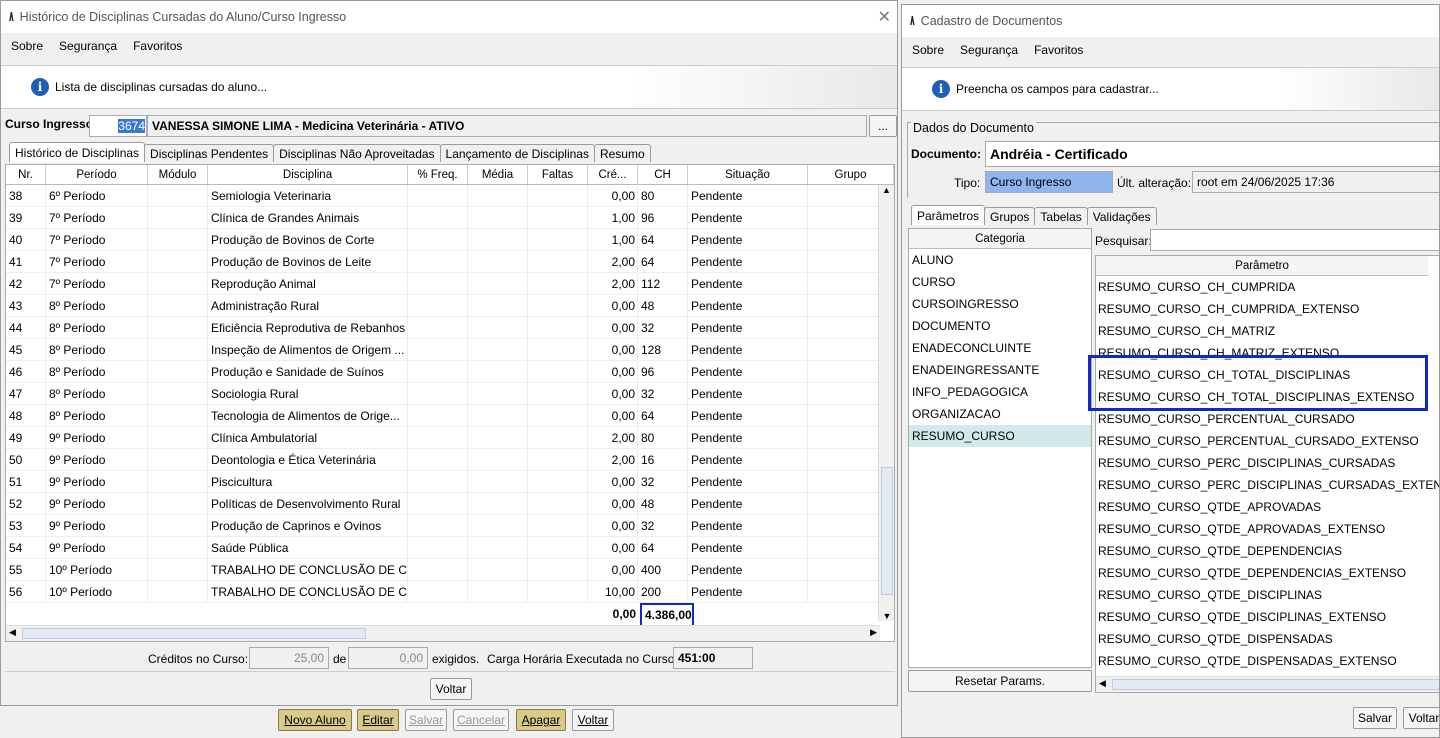 This screenshot has height=738, width=1440. What do you see at coordinates (308, 217) in the screenshot?
I see `table-cell: Clínica de Grandes Animais` at bounding box center [308, 217].